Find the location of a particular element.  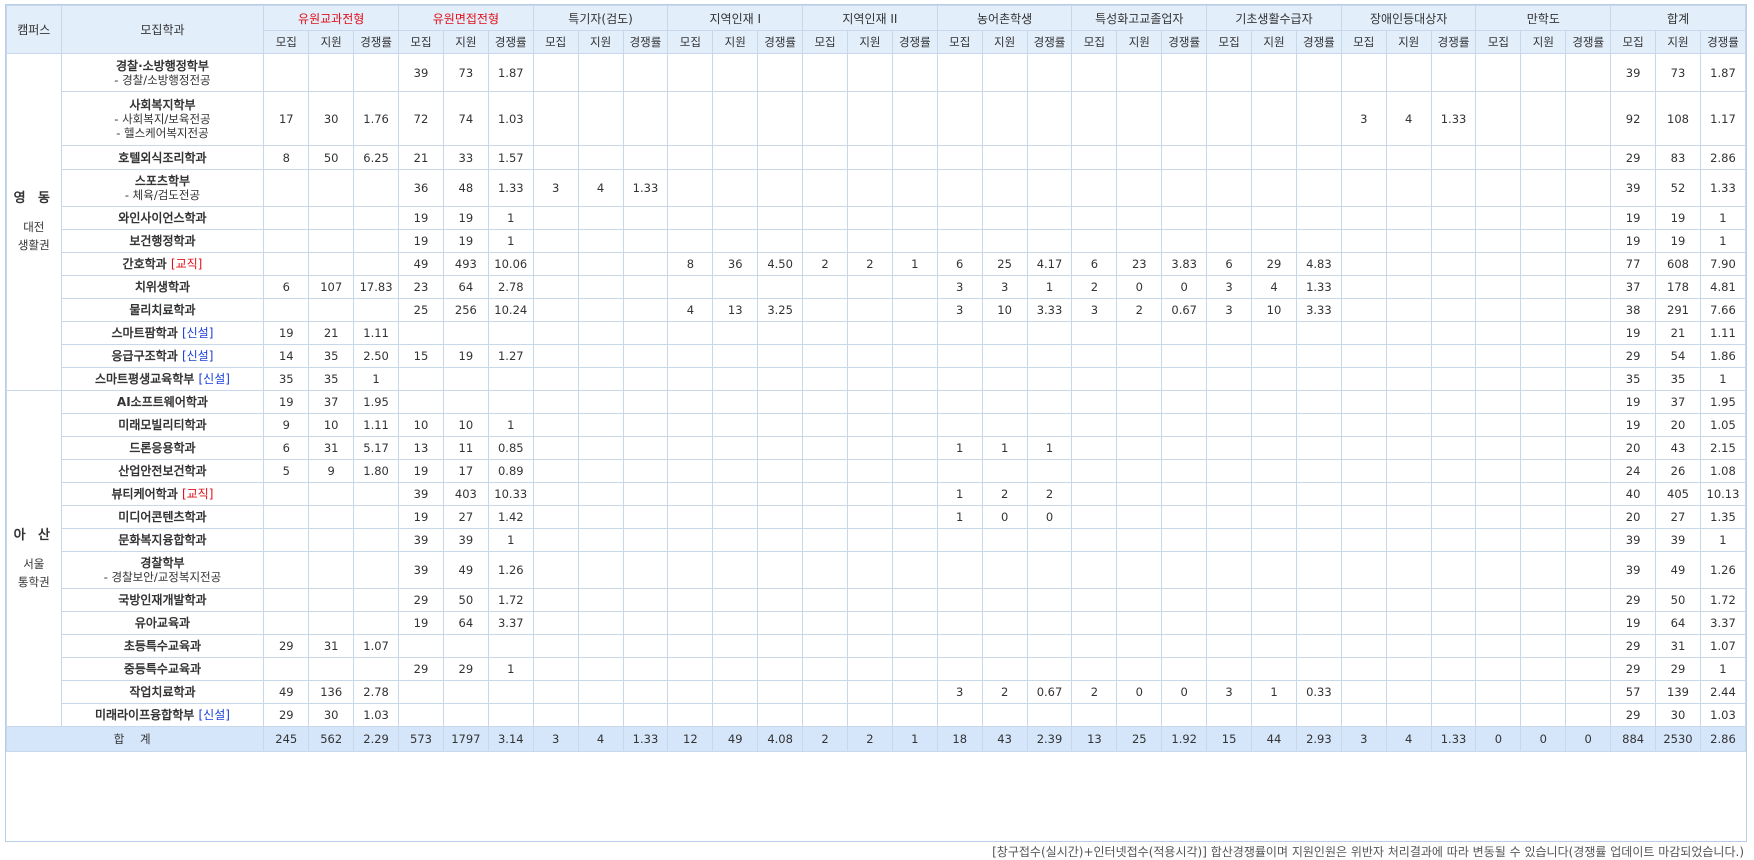

total-value-cell: 3 is located at coordinates (555, 739).